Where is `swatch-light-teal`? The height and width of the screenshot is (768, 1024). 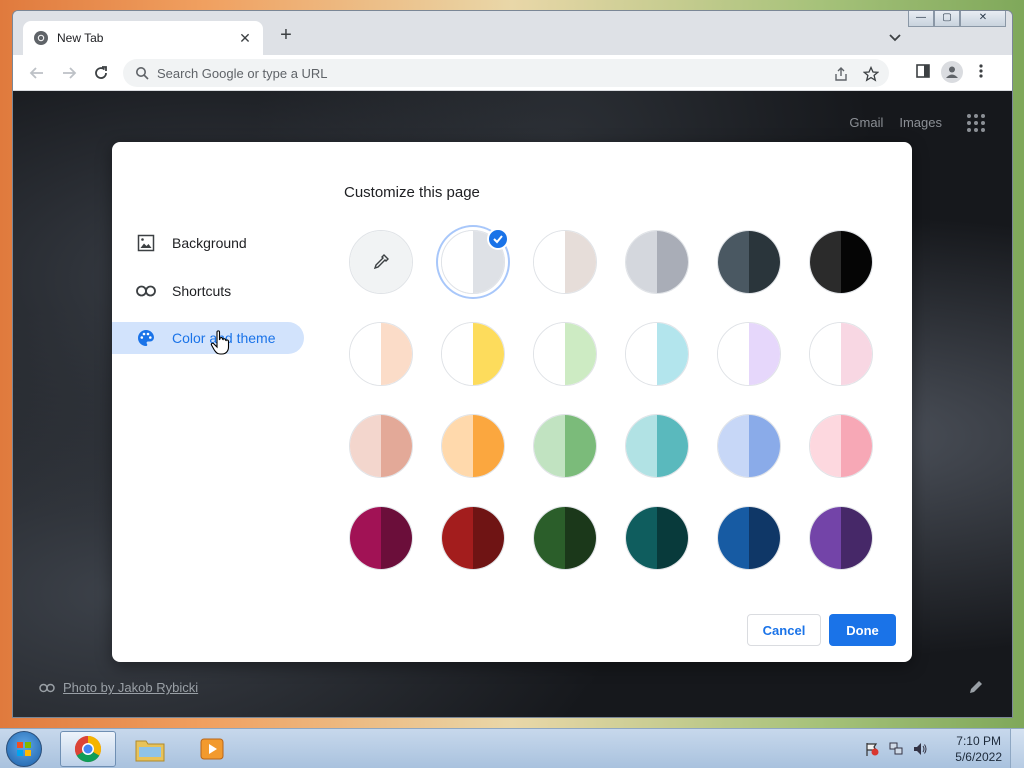
swatch-light-teal is located at coordinates (657, 446).